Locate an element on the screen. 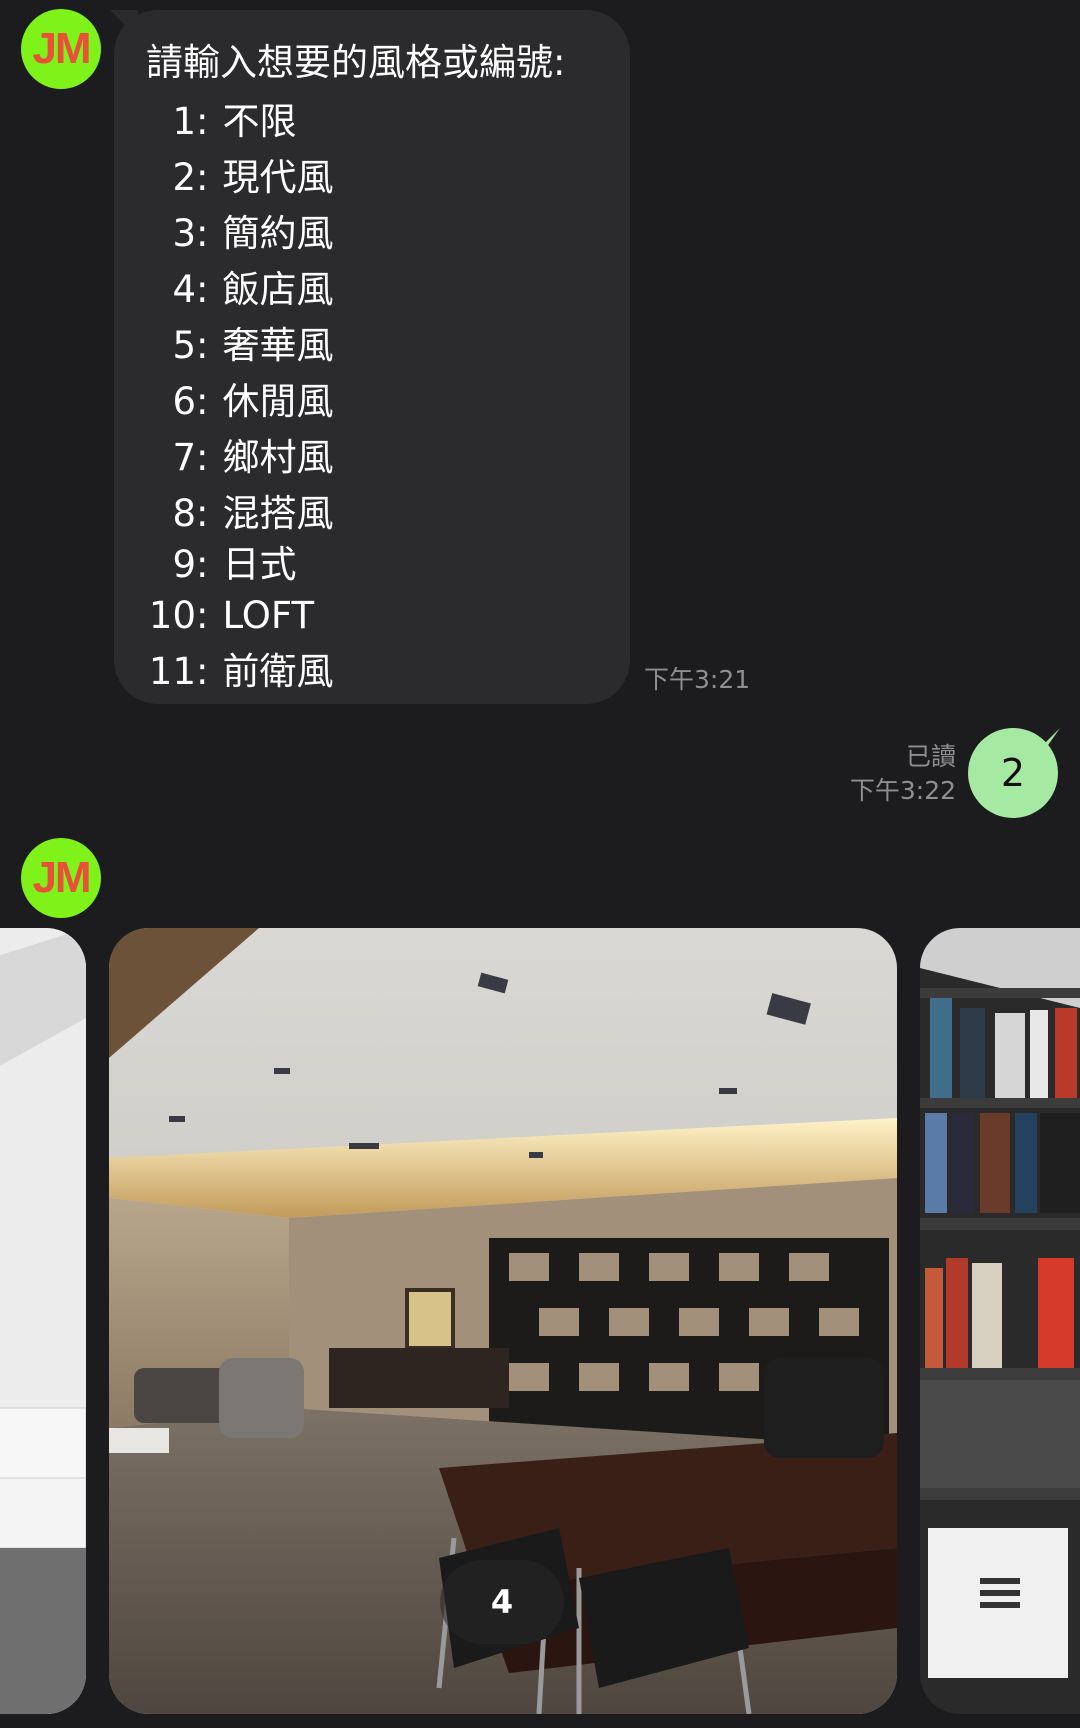 The image size is (1080, 1728). list-item: 4: 飯店風 is located at coordinates (253, 289).